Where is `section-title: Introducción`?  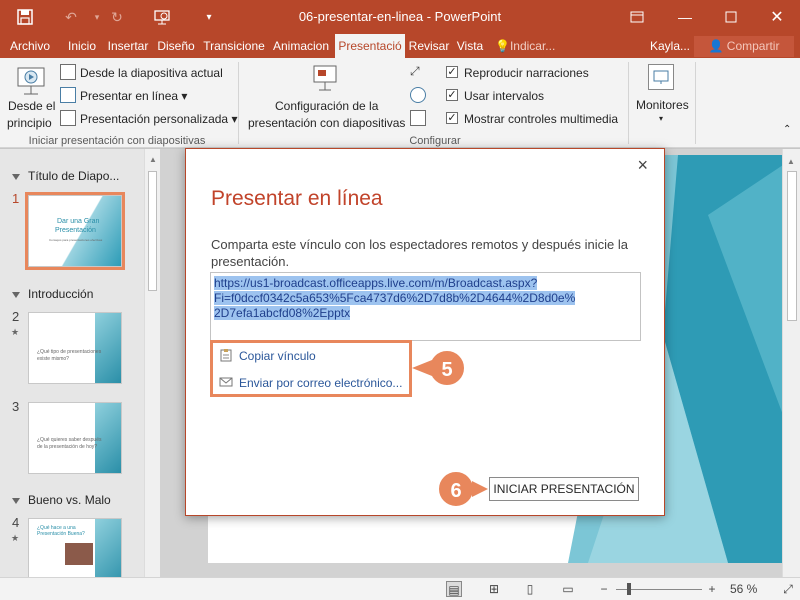 section-title: Introducción is located at coordinates (52, 294).